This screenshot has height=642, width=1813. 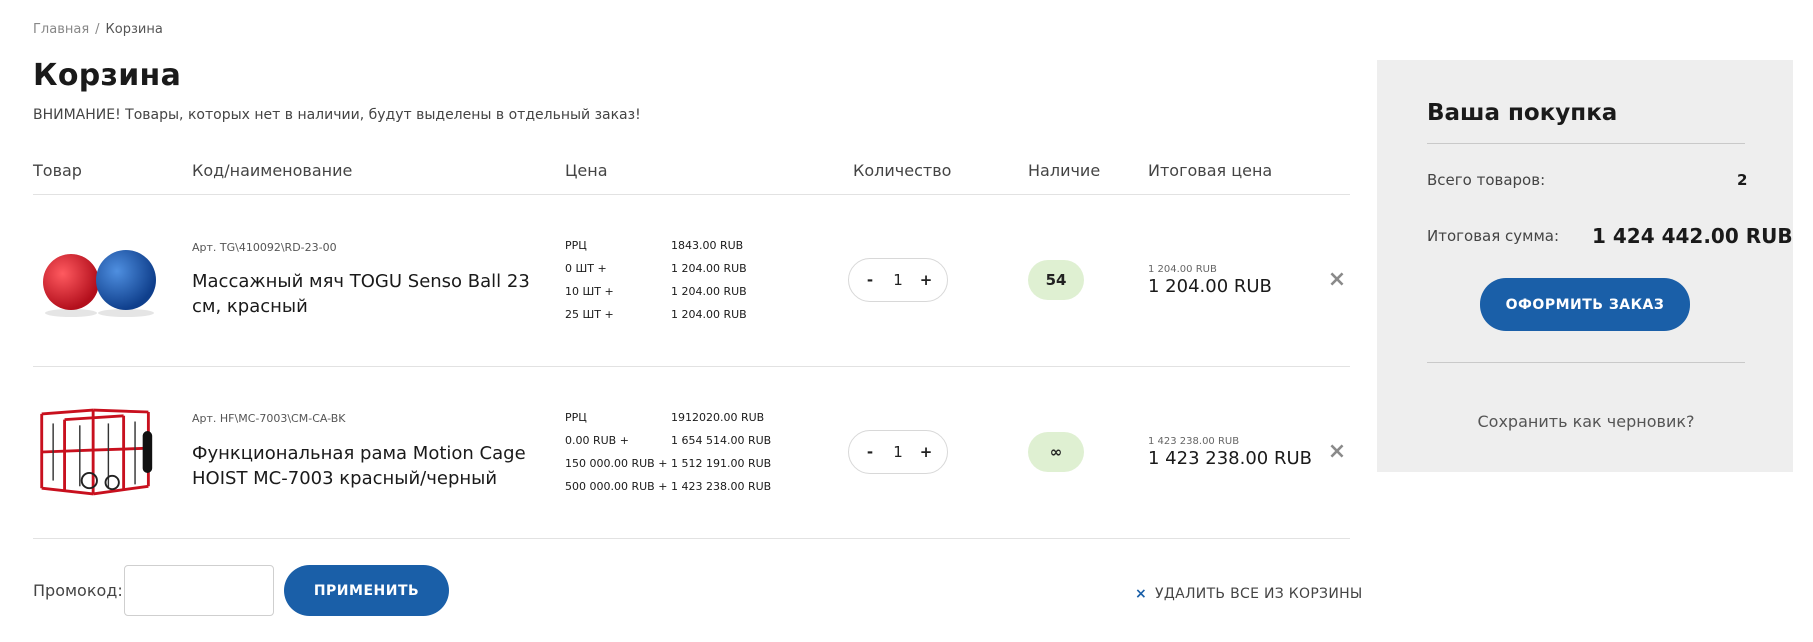 I want to click on price-tier-value: 1843.00 RUB, so click(x=707, y=245).